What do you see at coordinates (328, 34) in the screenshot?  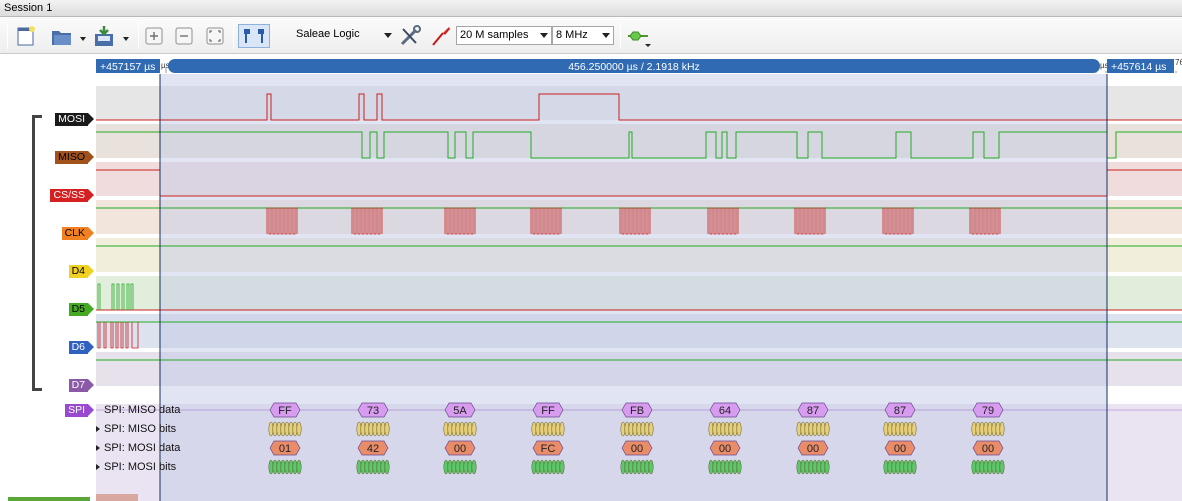 I see `session-select: Saleae Logic` at bounding box center [328, 34].